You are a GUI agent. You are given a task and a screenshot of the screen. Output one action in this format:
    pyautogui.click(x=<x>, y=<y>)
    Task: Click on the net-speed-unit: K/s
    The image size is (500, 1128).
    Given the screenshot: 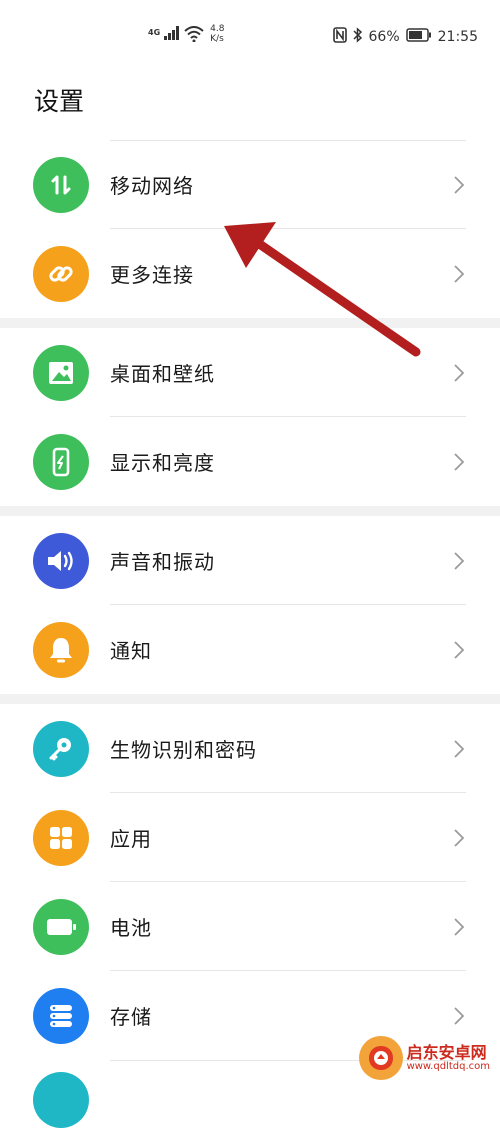 What is the action you would take?
    pyautogui.click(x=217, y=39)
    